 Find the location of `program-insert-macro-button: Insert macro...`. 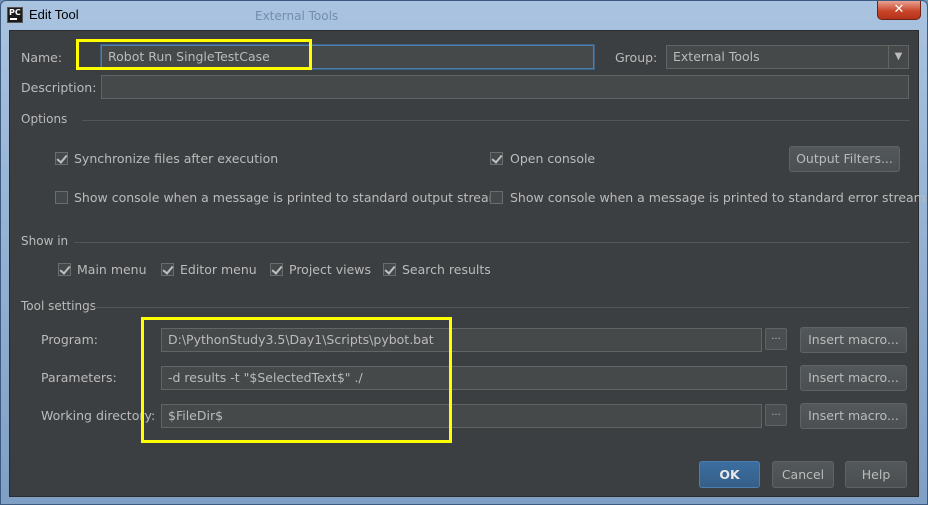

program-insert-macro-button: Insert macro... is located at coordinates (853, 340).